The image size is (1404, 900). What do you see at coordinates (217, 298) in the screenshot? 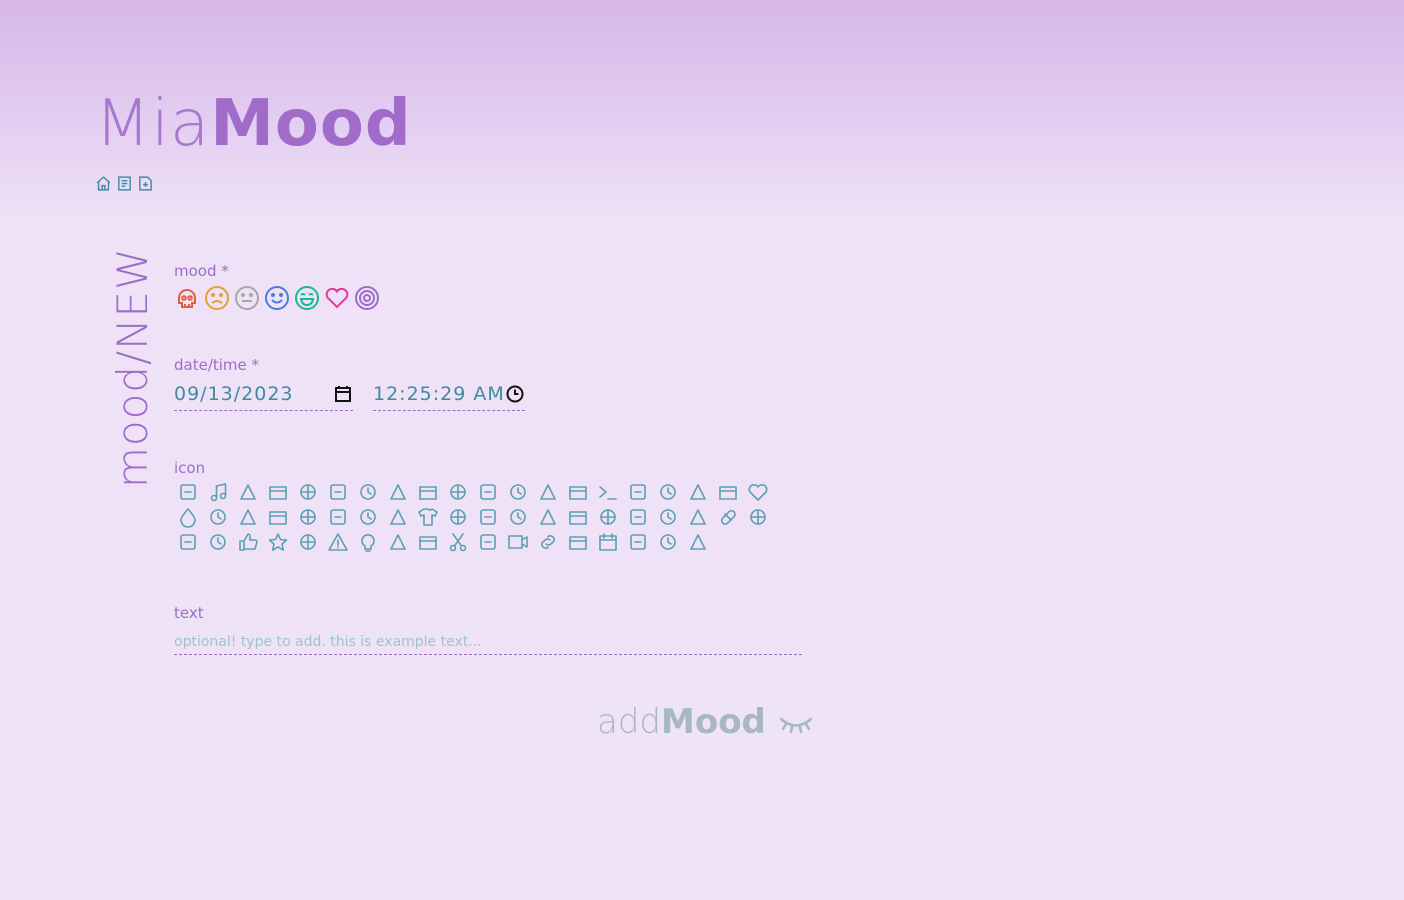
I see `mood-option-bad` at bounding box center [217, 298].